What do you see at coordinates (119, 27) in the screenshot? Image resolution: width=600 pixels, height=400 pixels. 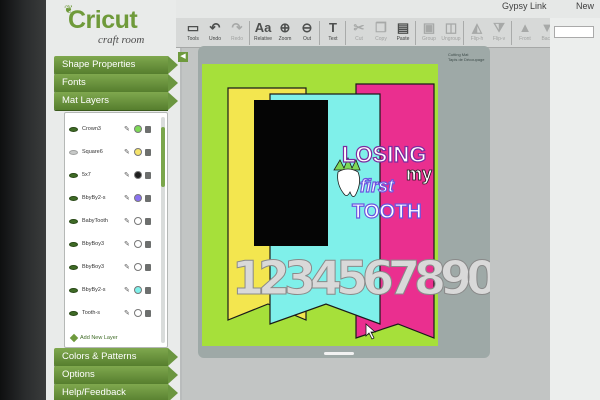 I see `app-logo: ❦ Cricut craft room` at bounding box center [119, 27].